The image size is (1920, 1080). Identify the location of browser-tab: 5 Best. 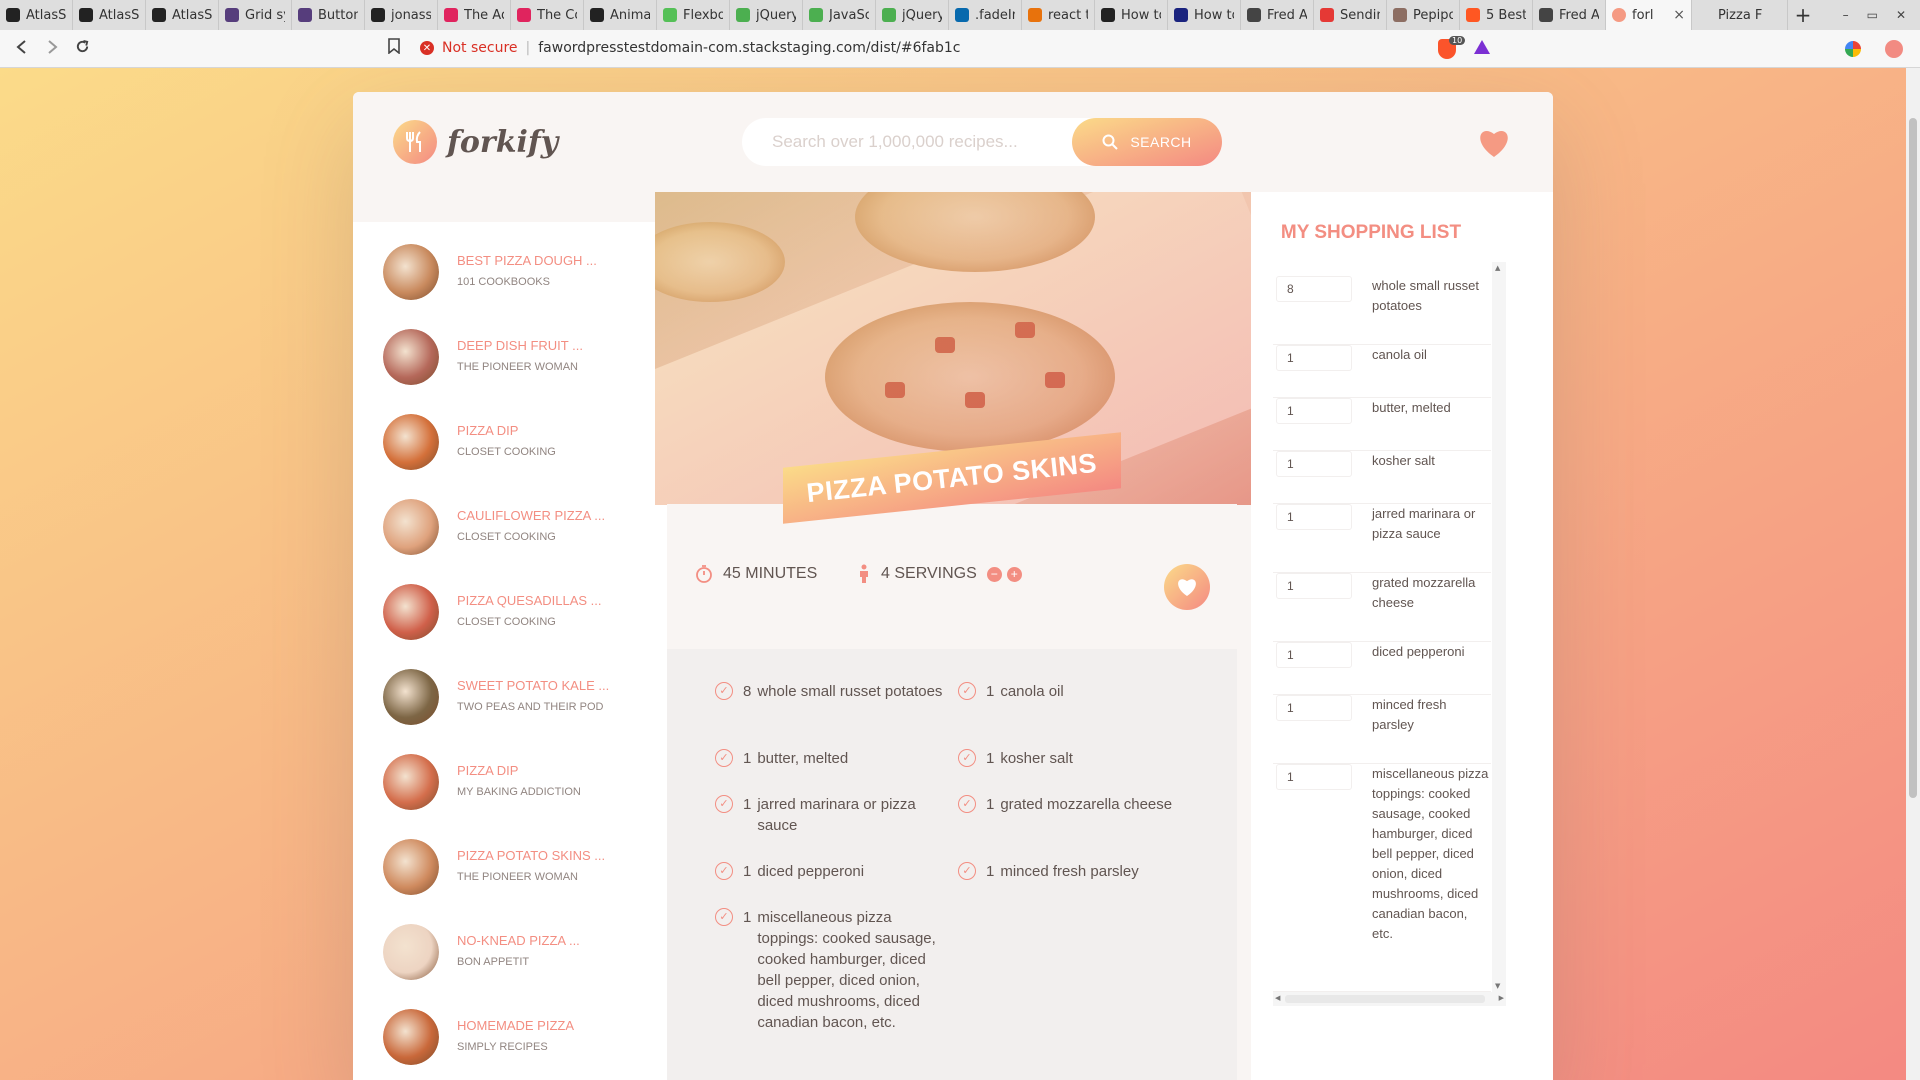
(1496, 15).